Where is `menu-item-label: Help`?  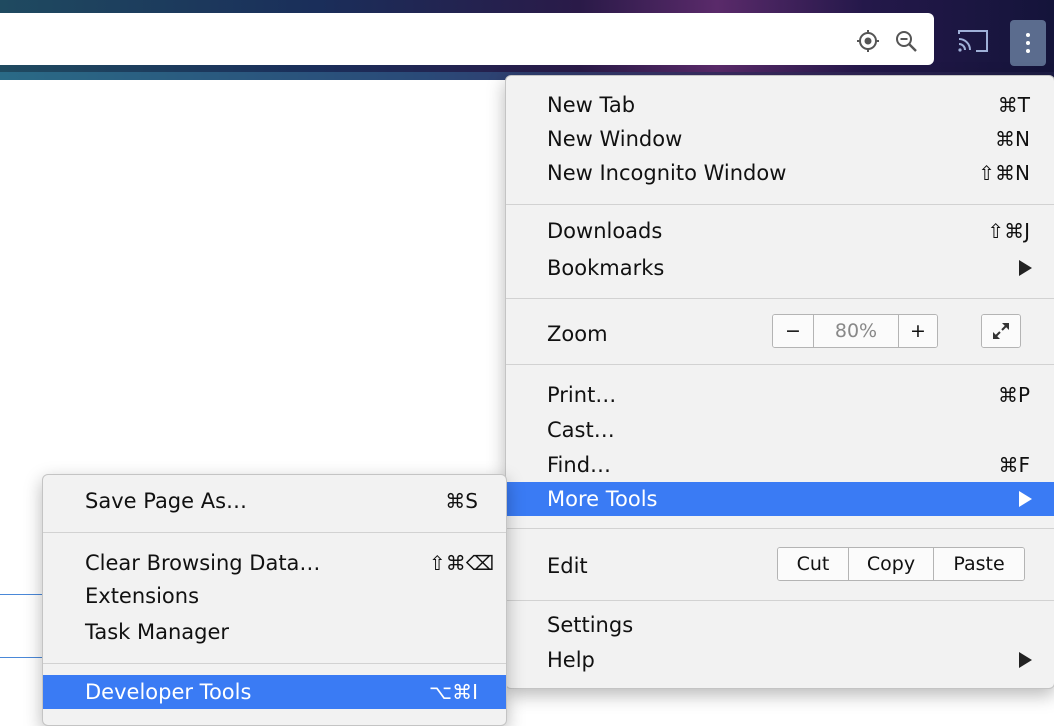 menu-item-label: Help is located at coordinates (571, 660).